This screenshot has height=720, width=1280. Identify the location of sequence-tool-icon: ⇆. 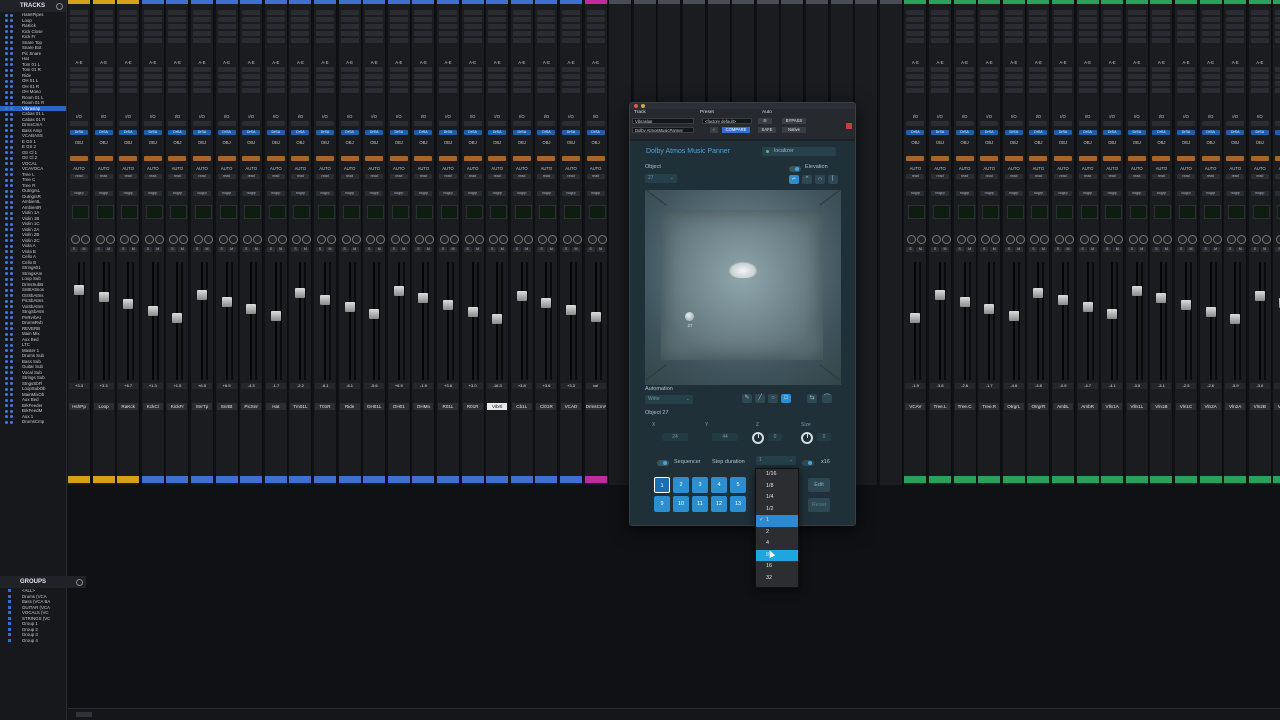
(812, 398).